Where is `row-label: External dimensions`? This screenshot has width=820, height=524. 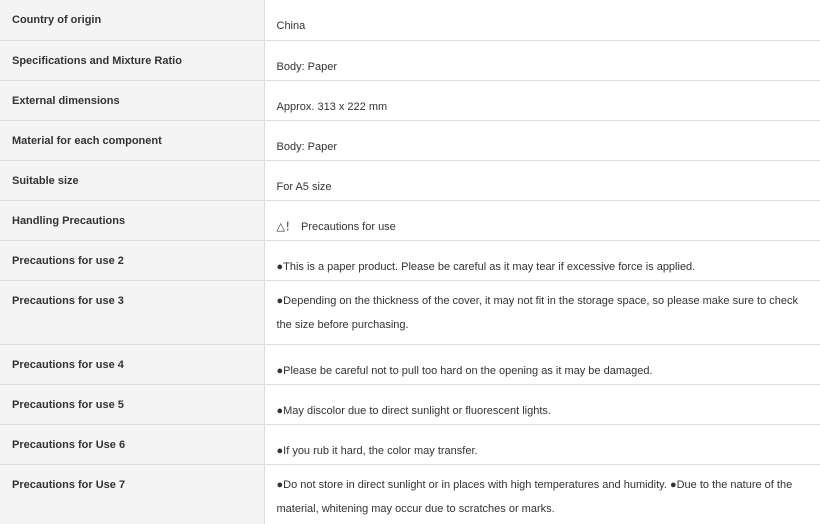 row-label: External dimensions is located at coordinates (132, 100).